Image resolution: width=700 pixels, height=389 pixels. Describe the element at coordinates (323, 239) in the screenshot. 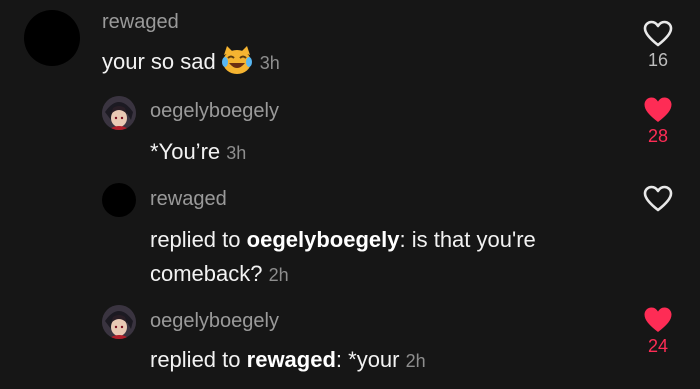

I see `reply-to-username: oegelyboegely` at that location.